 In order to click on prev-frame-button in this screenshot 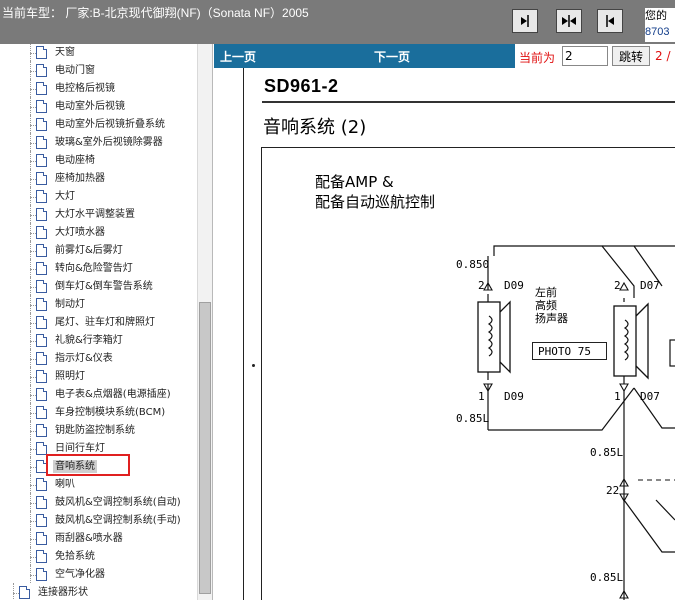, I will do `click(525, 21)`.